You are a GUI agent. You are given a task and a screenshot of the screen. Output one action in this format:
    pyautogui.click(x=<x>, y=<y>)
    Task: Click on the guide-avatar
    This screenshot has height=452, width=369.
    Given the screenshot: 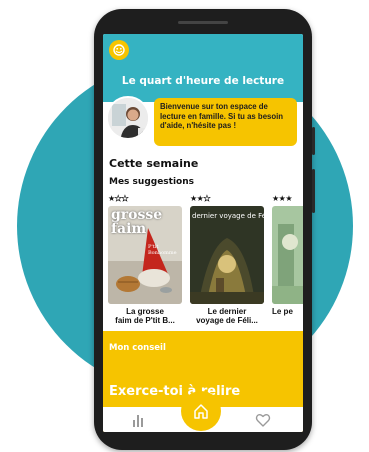 What is the action you would take?
    pyautogui.click(x=128, y=118)
    